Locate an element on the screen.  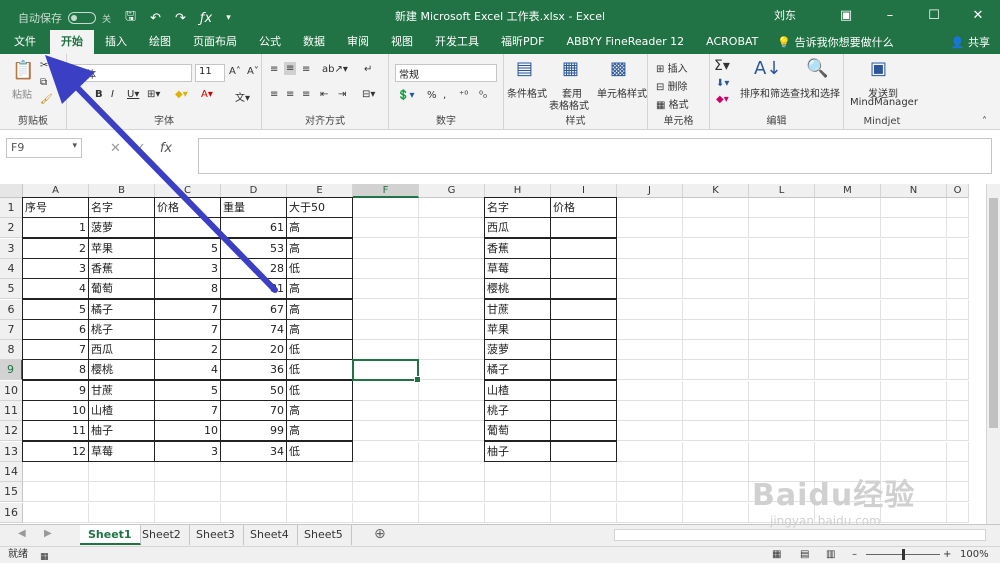
table1-cell: 西瓜 is located at coordinates (121, 350).